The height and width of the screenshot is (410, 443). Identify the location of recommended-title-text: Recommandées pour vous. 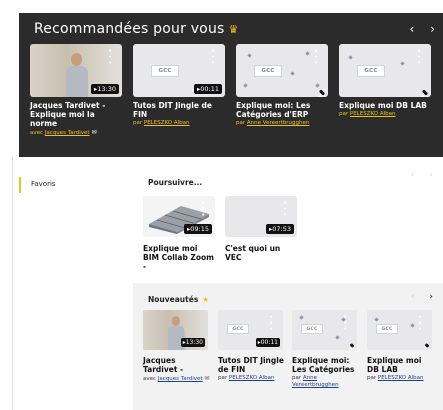
(129, 29).